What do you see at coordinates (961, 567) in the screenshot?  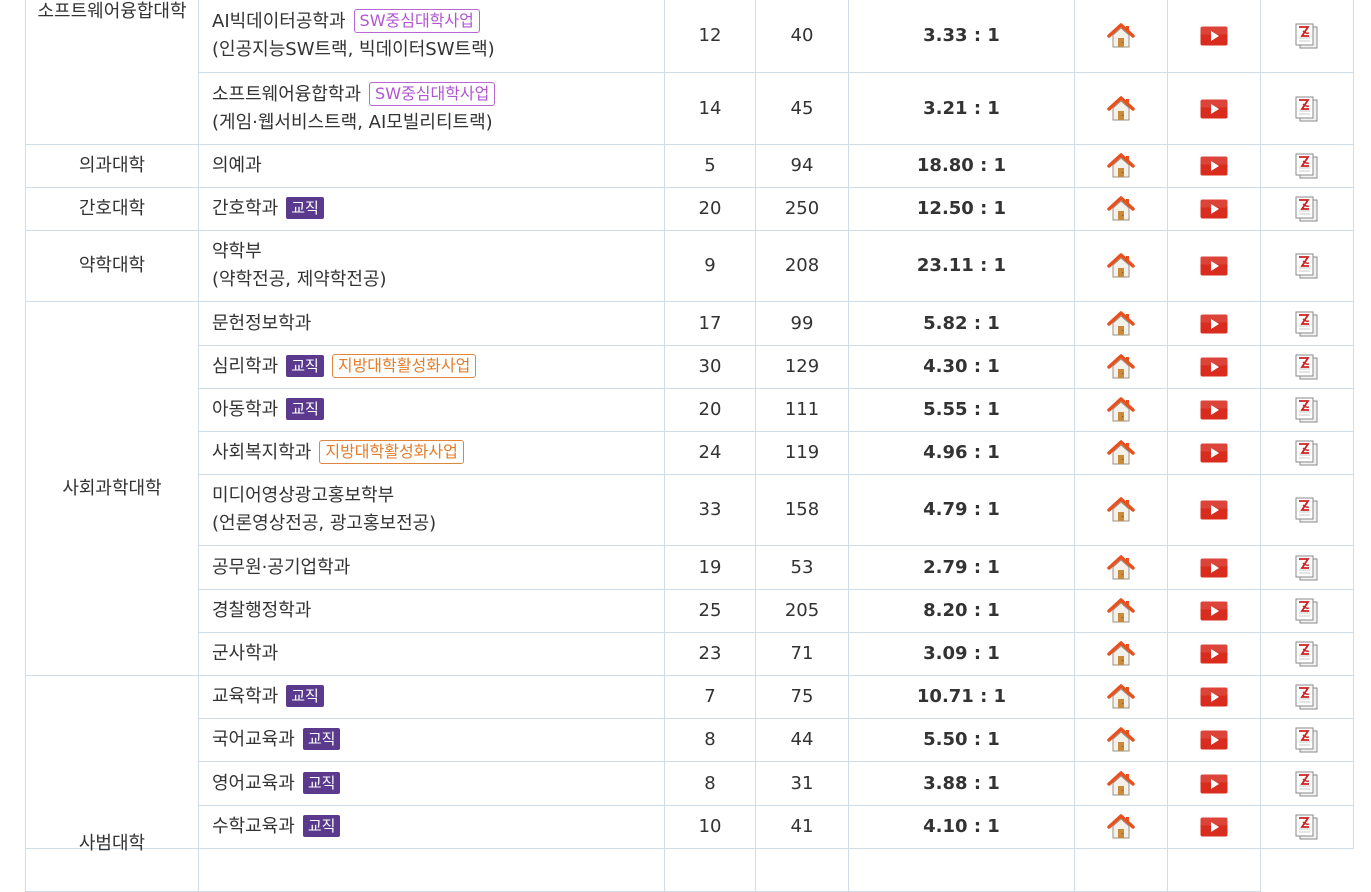 I see `competition-ratio-cell: 2.79 : 1` at bounding box center [961, 567].